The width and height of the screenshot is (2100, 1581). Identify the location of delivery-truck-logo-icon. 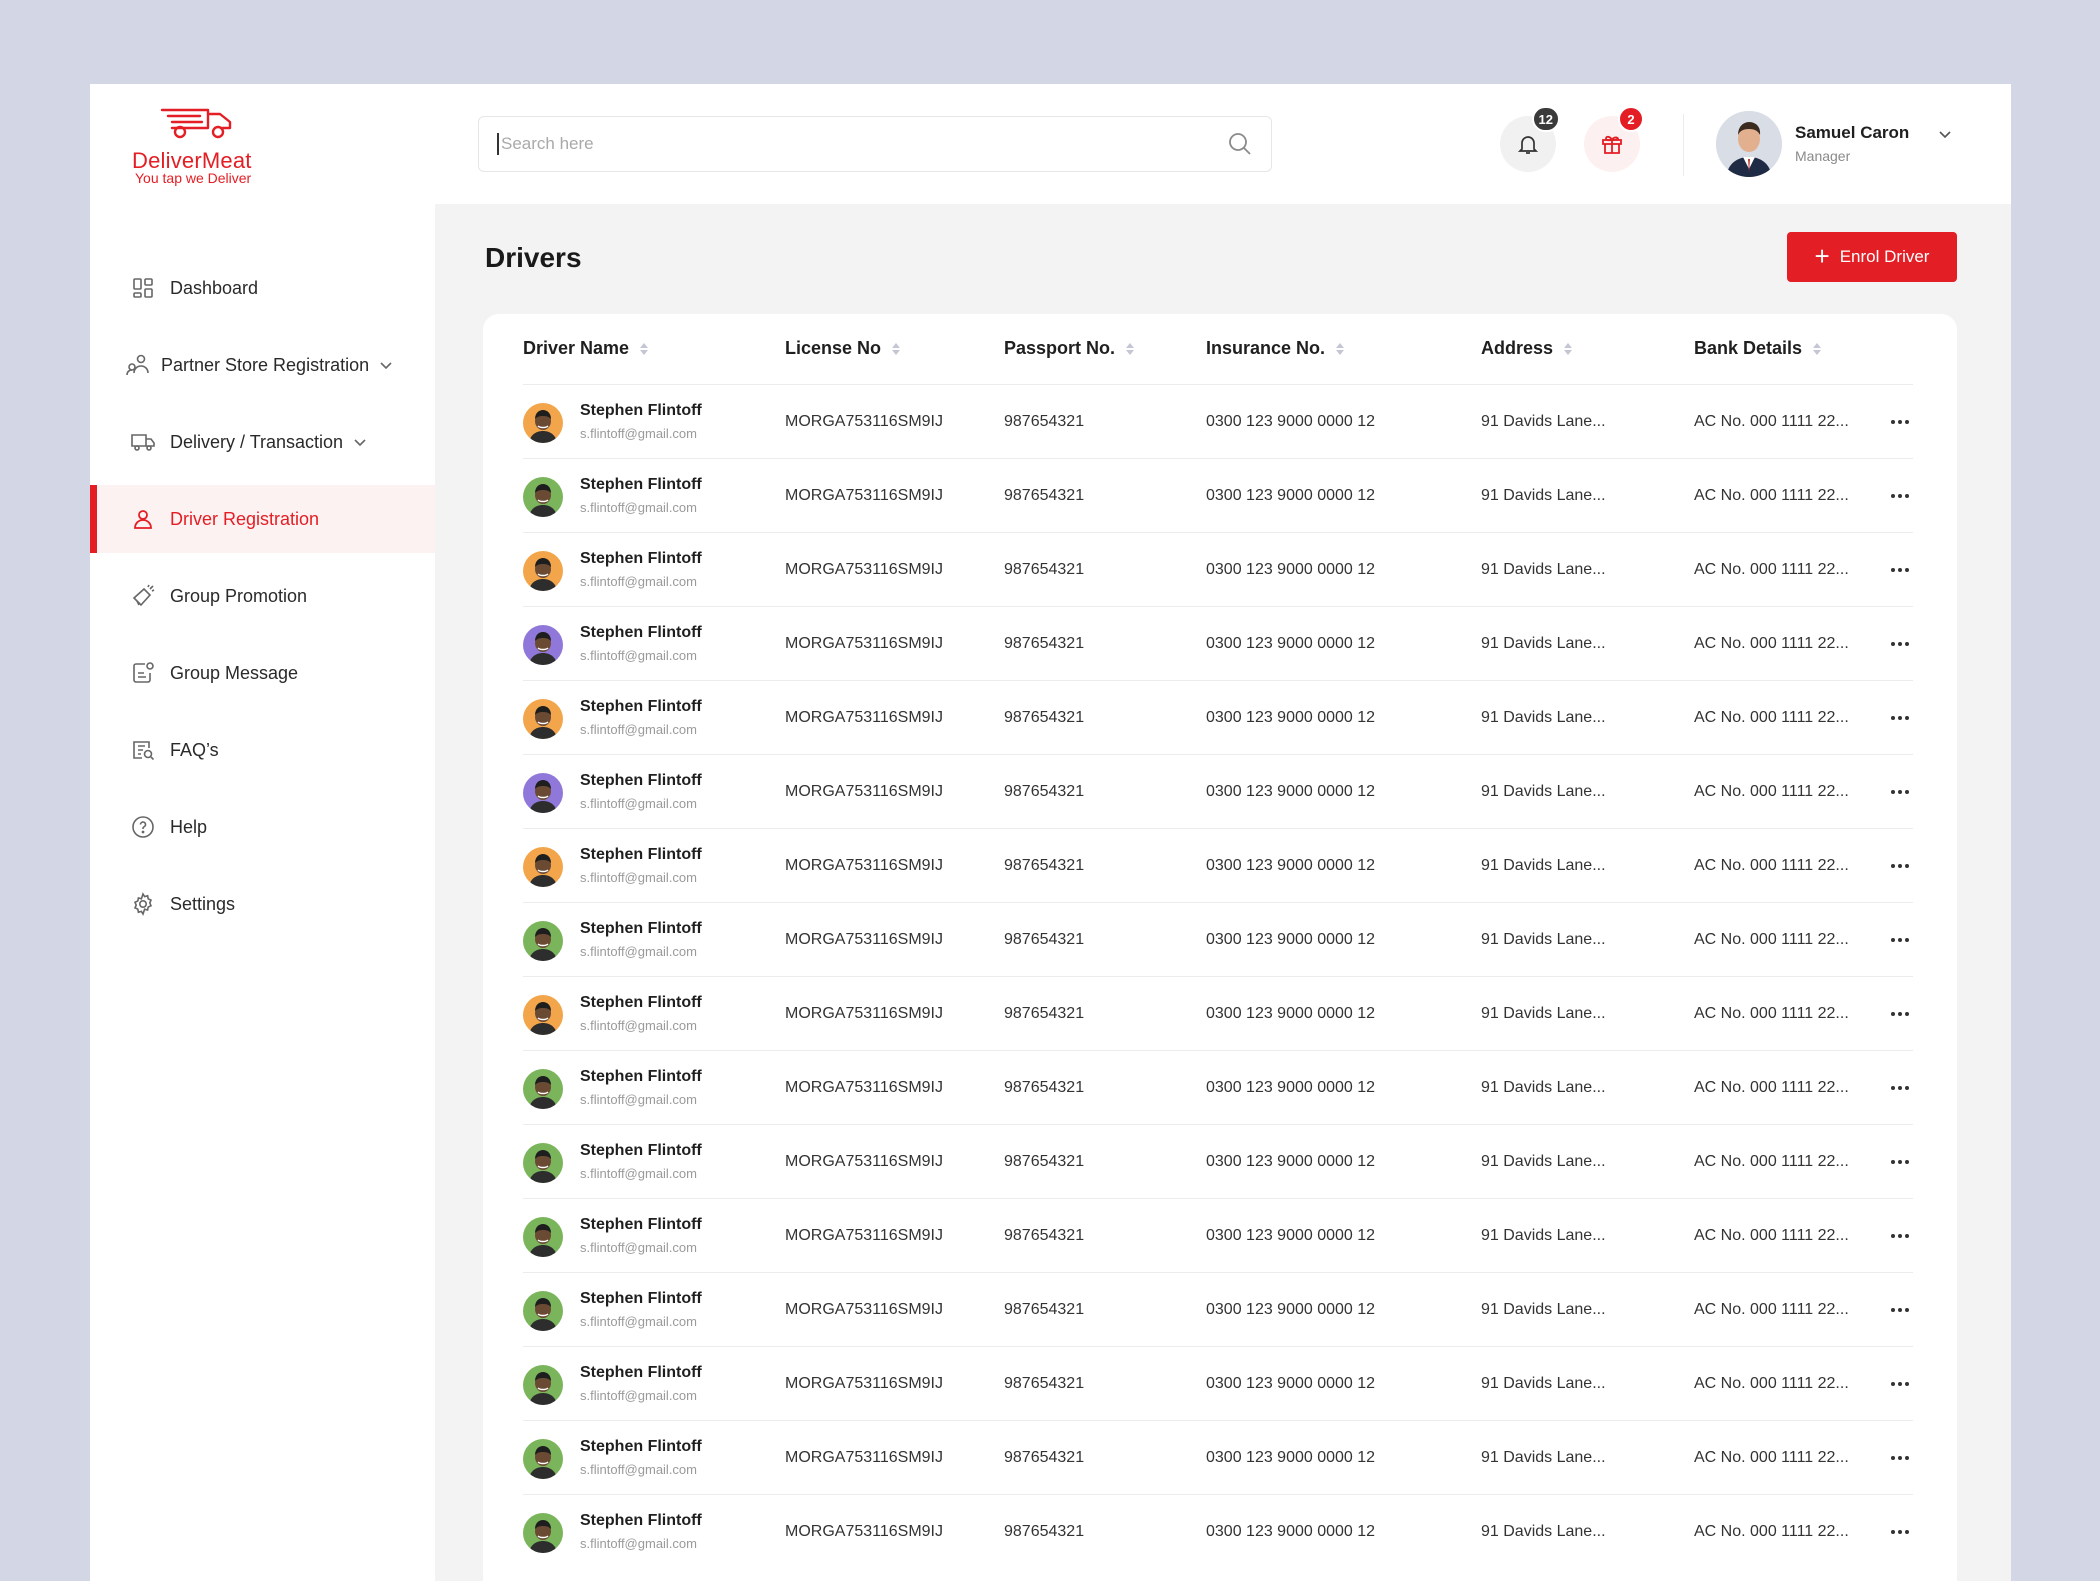
(196, 123).